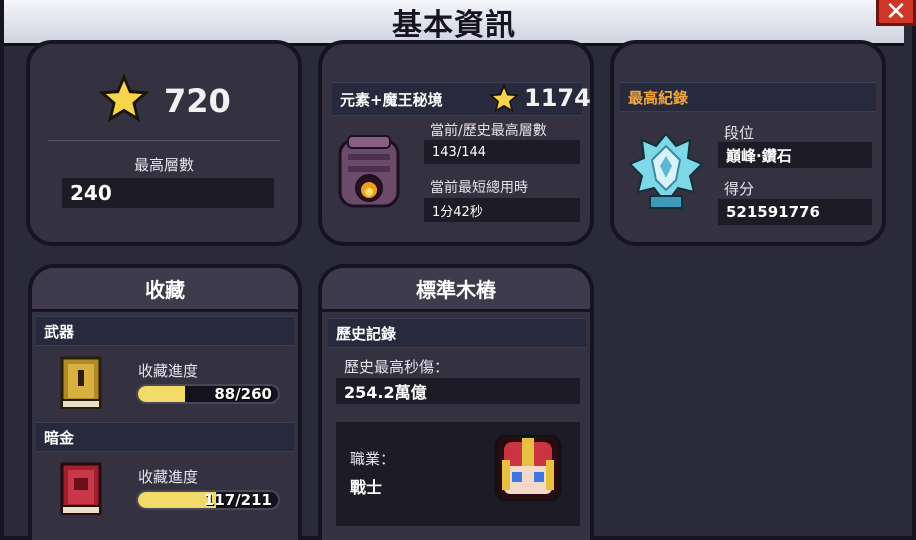 The image size is (916, 540). I want to click on weapon-book-icon, so click(81, 382).